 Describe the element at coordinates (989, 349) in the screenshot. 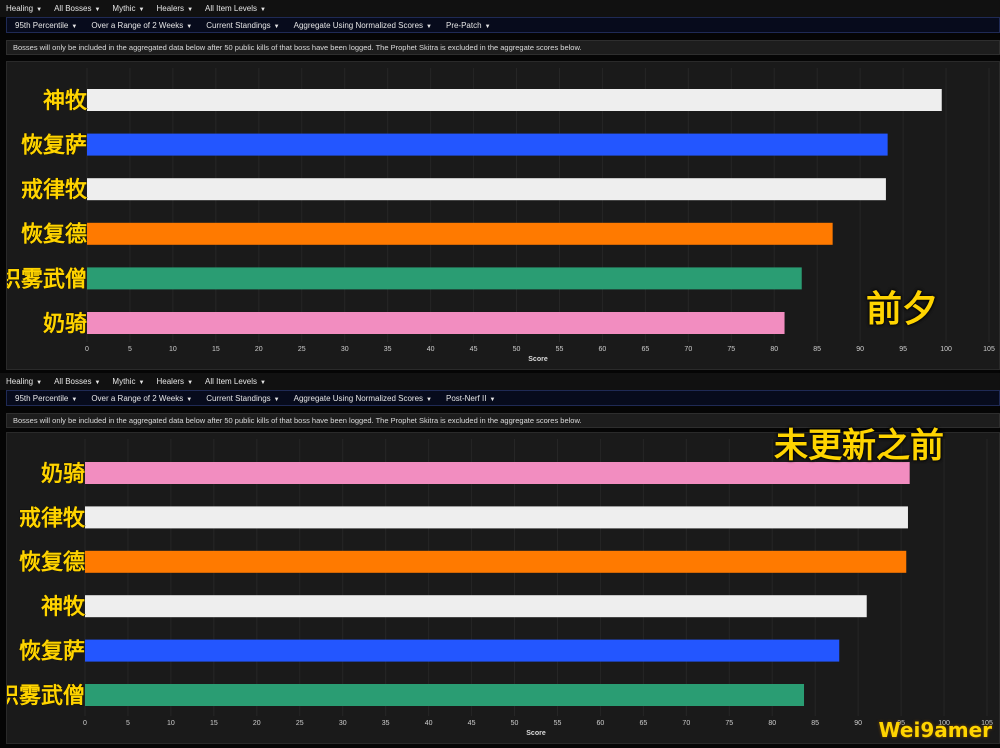

I see `x-tick-label-21: 105` at that location.